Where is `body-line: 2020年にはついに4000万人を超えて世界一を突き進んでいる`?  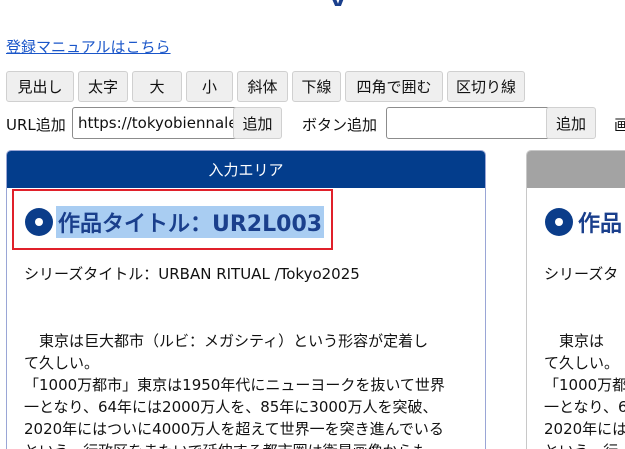 body-line: 2020年にはついに4000万人を超えて世界一を突き進んでいる is located at coordinates (234, 429).